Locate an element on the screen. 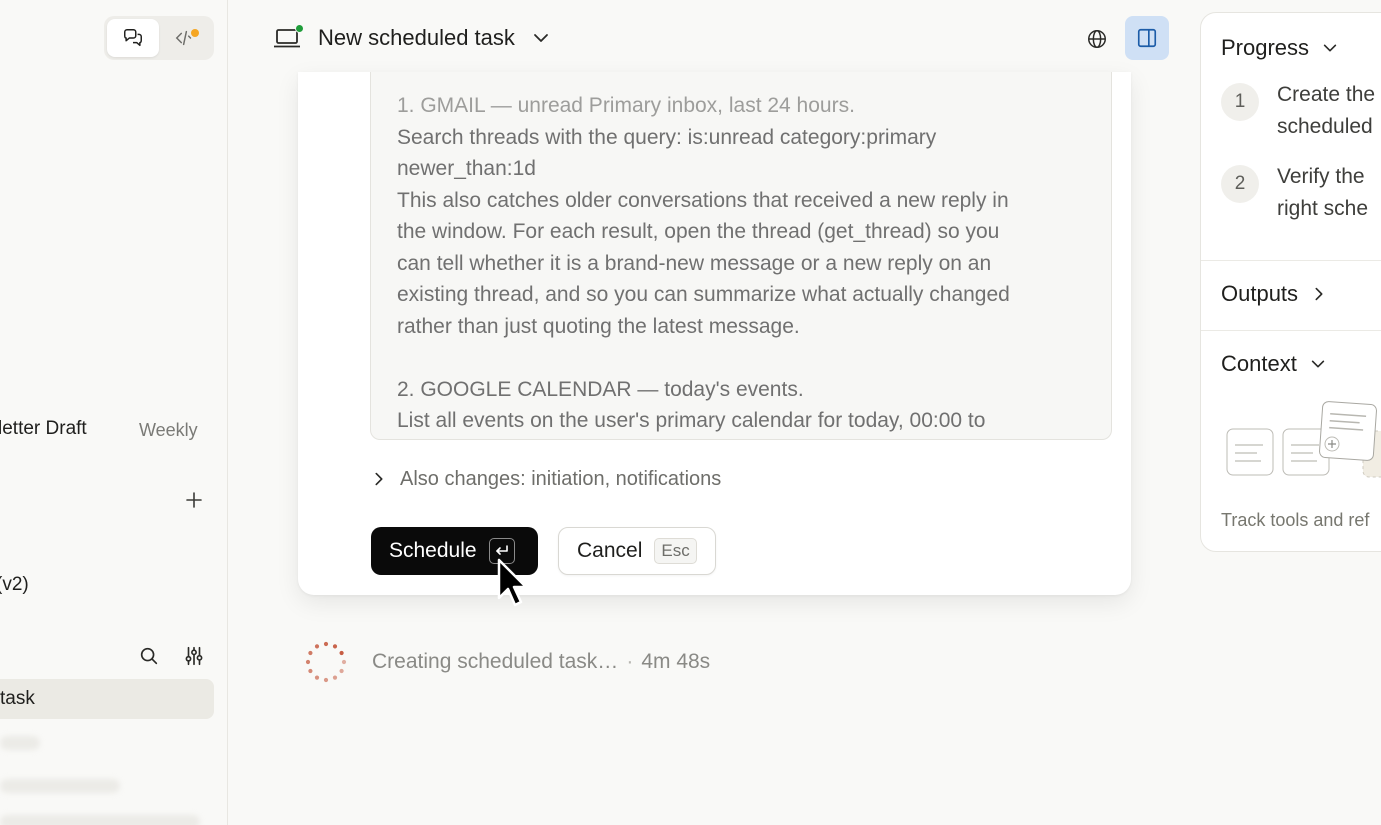 This screenshot has height=825, width=1381. elapsed-time: 4m 48s is located at coordinates (676, 661).